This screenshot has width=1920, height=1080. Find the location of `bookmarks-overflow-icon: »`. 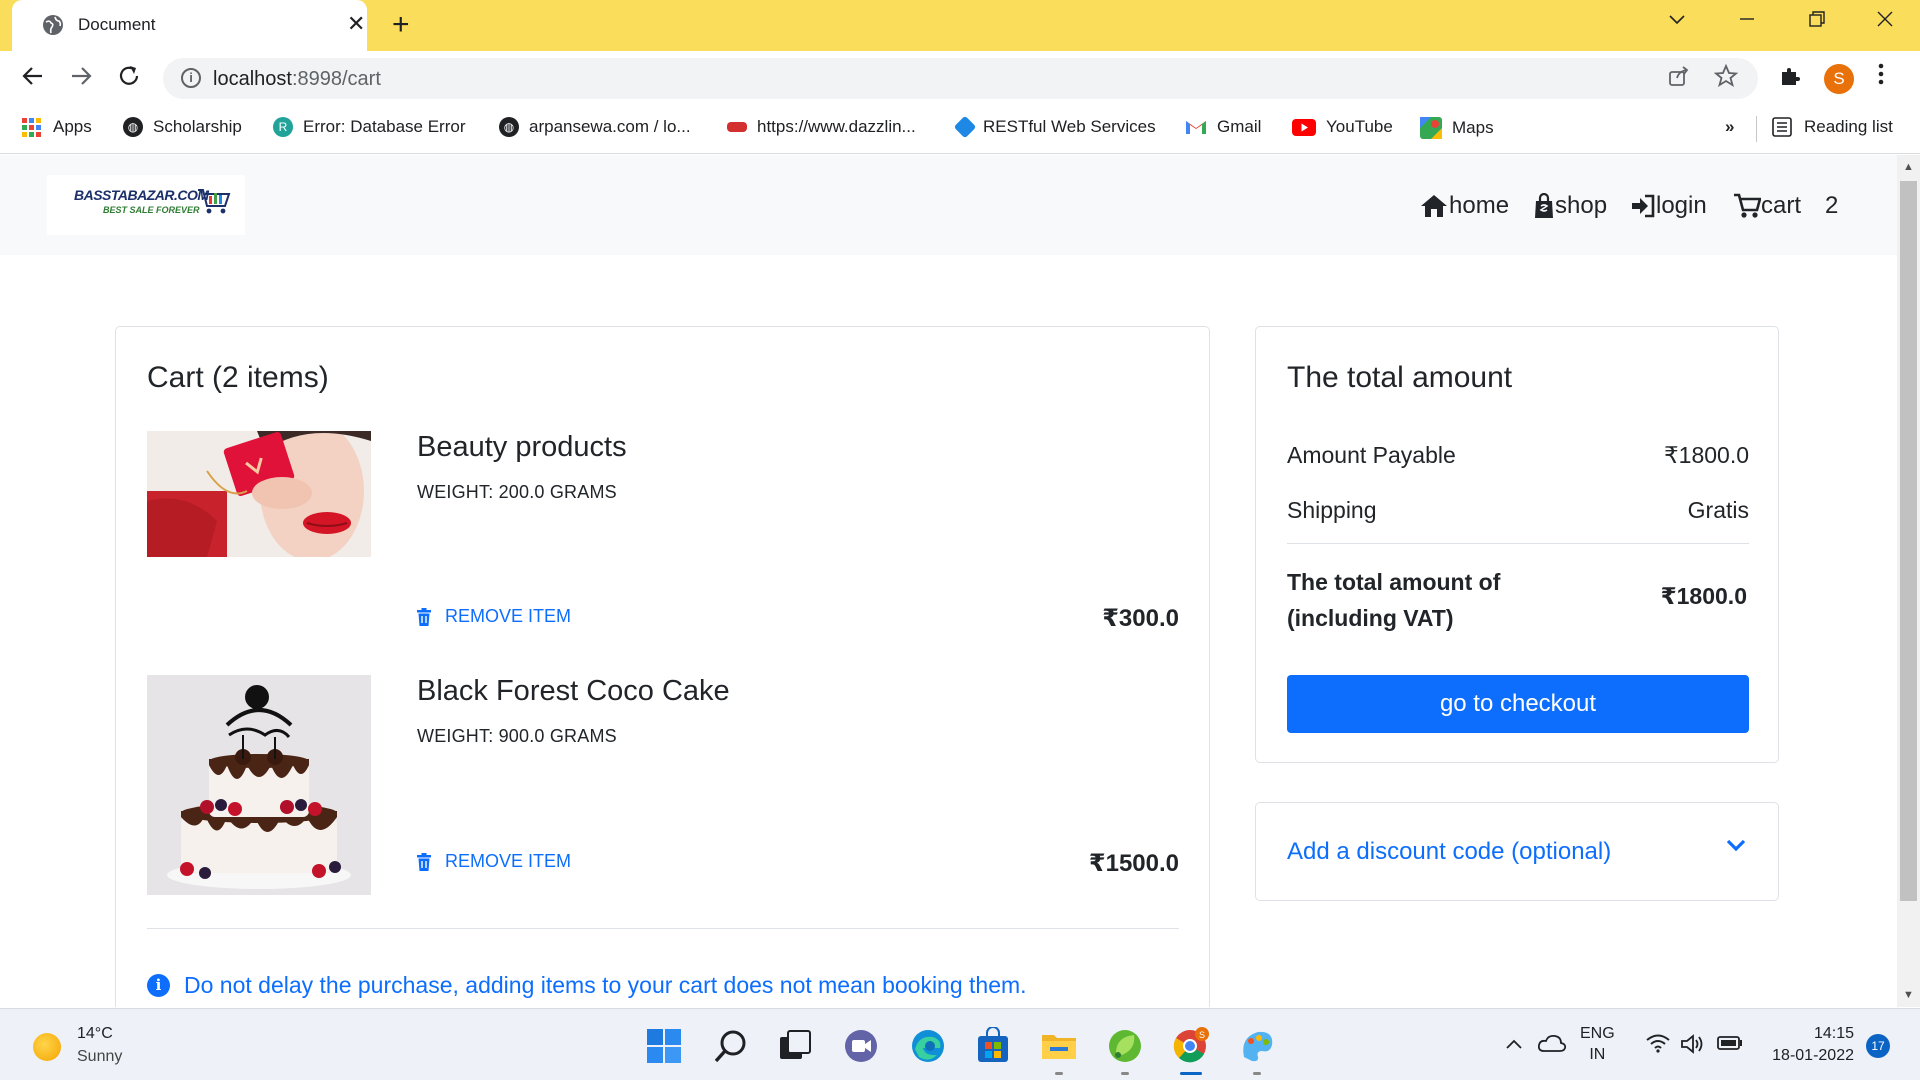

bookmarks-overflow-icon: » is located at coordinates (1729, 127).